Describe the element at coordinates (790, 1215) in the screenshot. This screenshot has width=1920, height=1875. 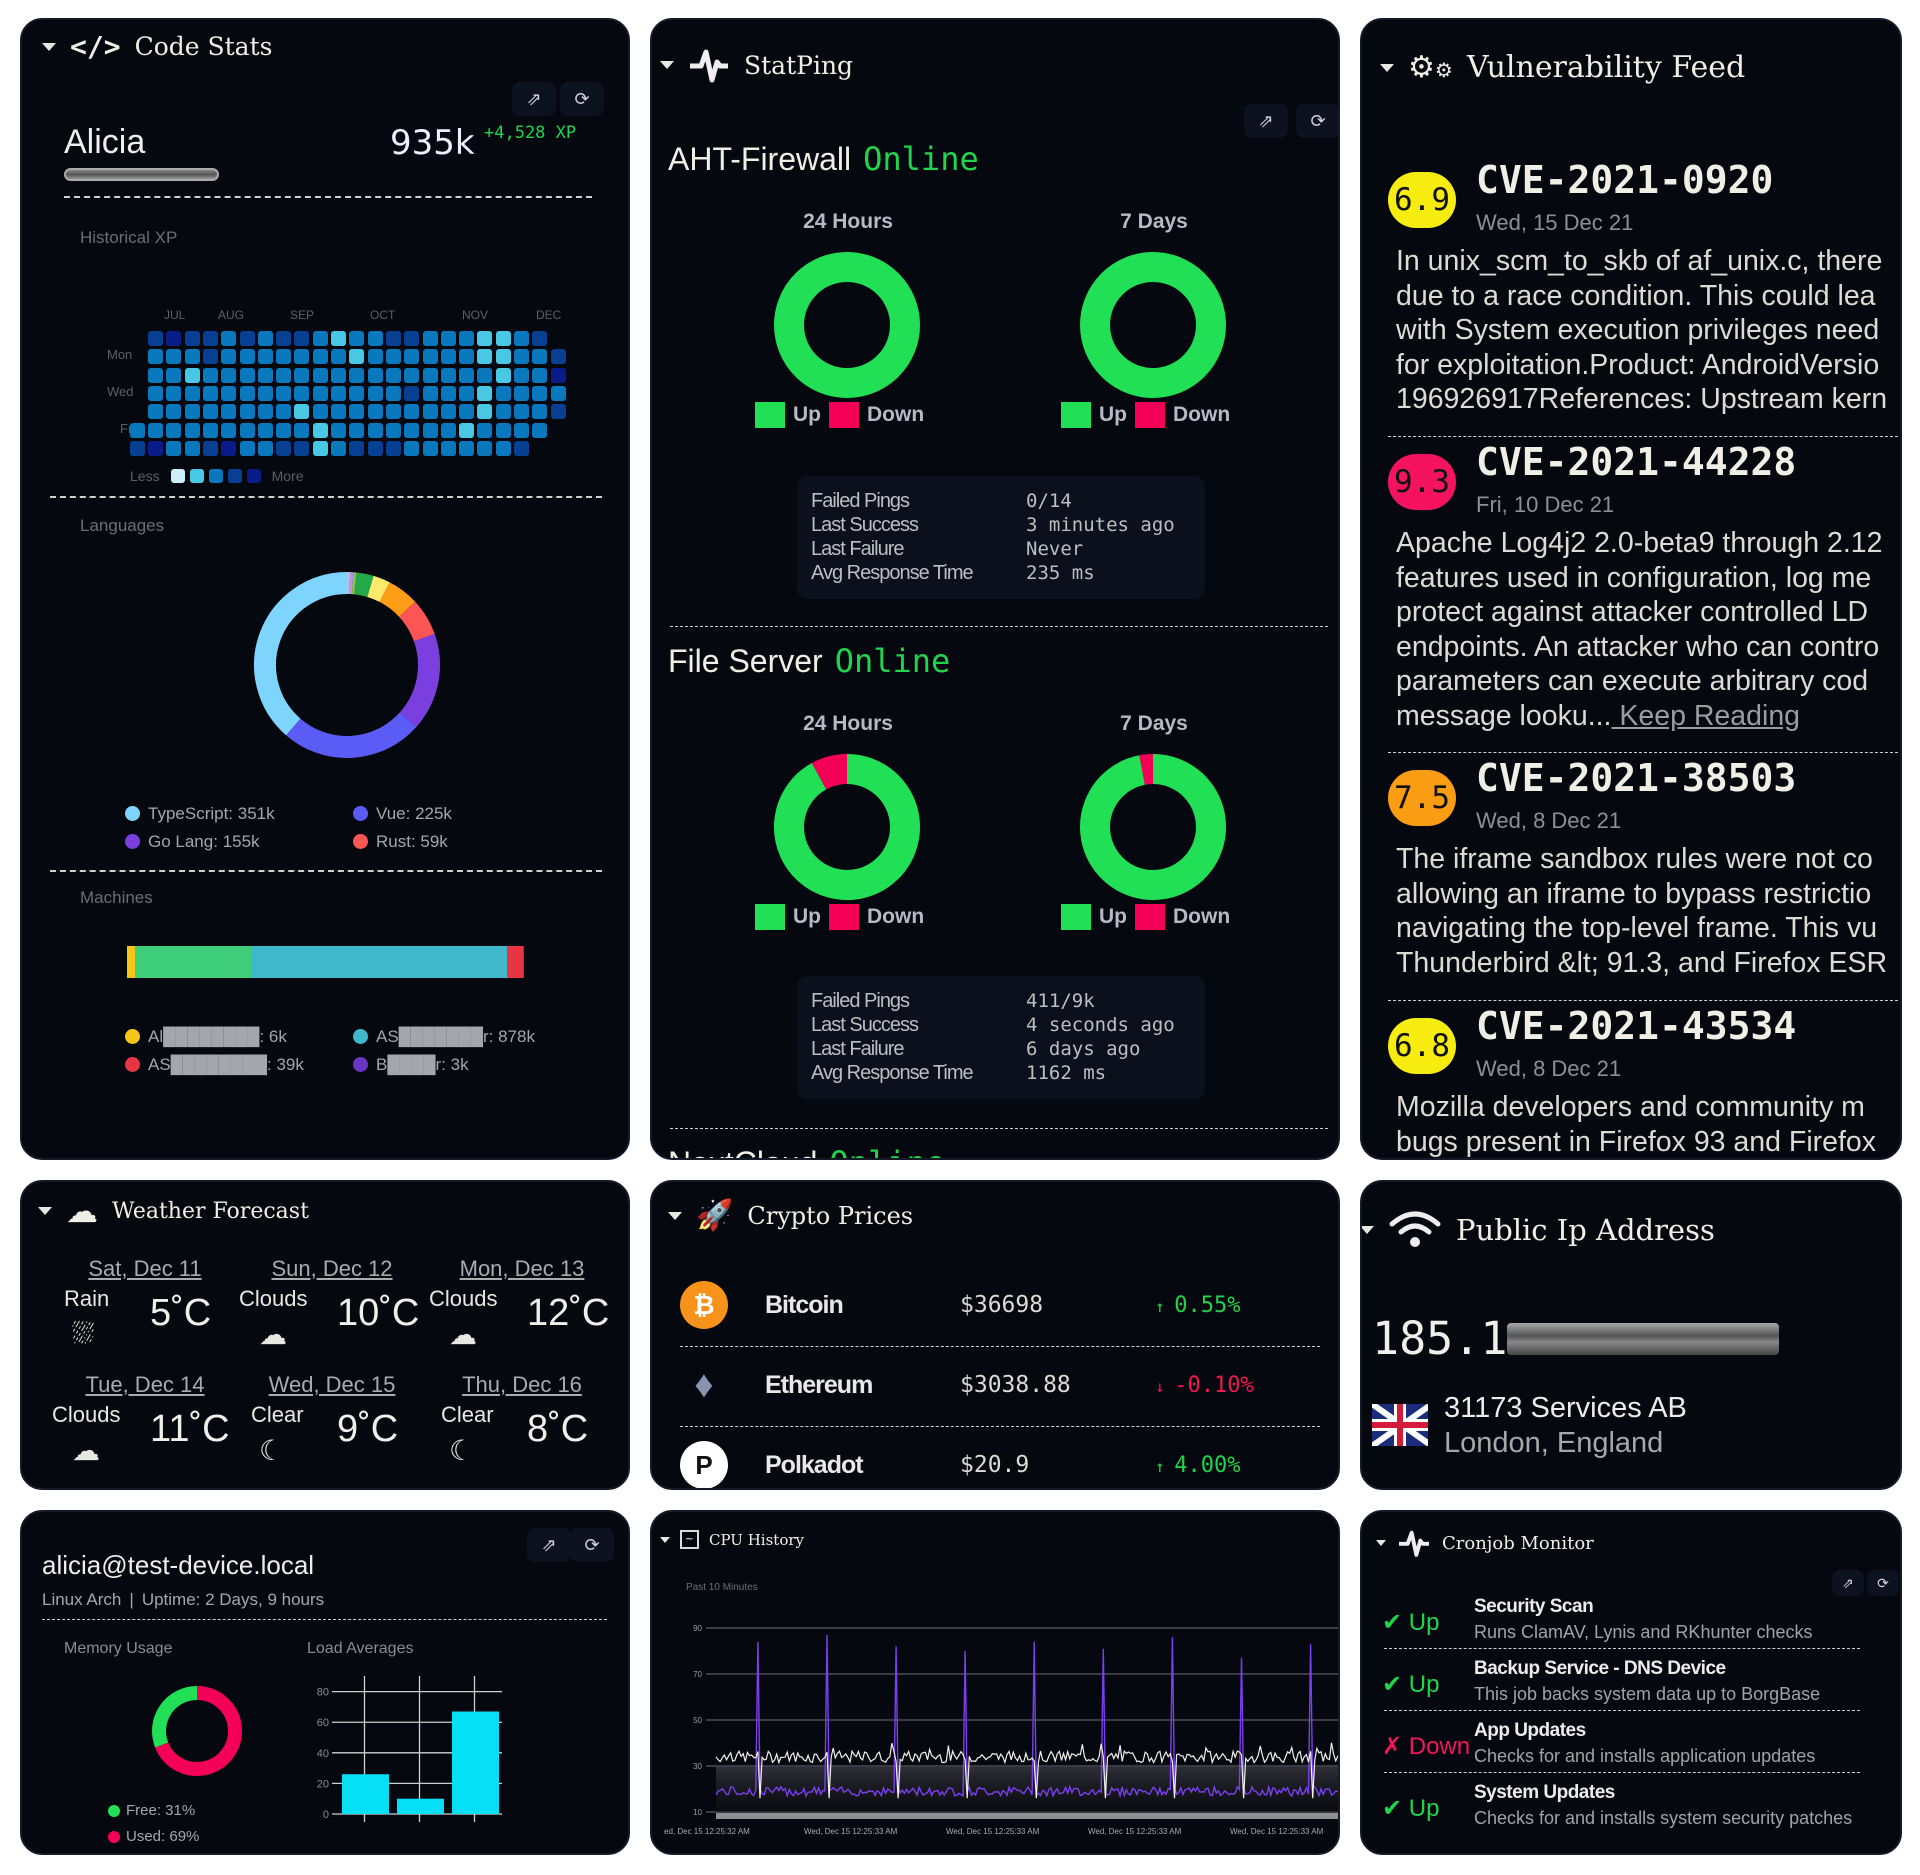
I see `crypto-header: 🚀 Crypto Prices` at that location.